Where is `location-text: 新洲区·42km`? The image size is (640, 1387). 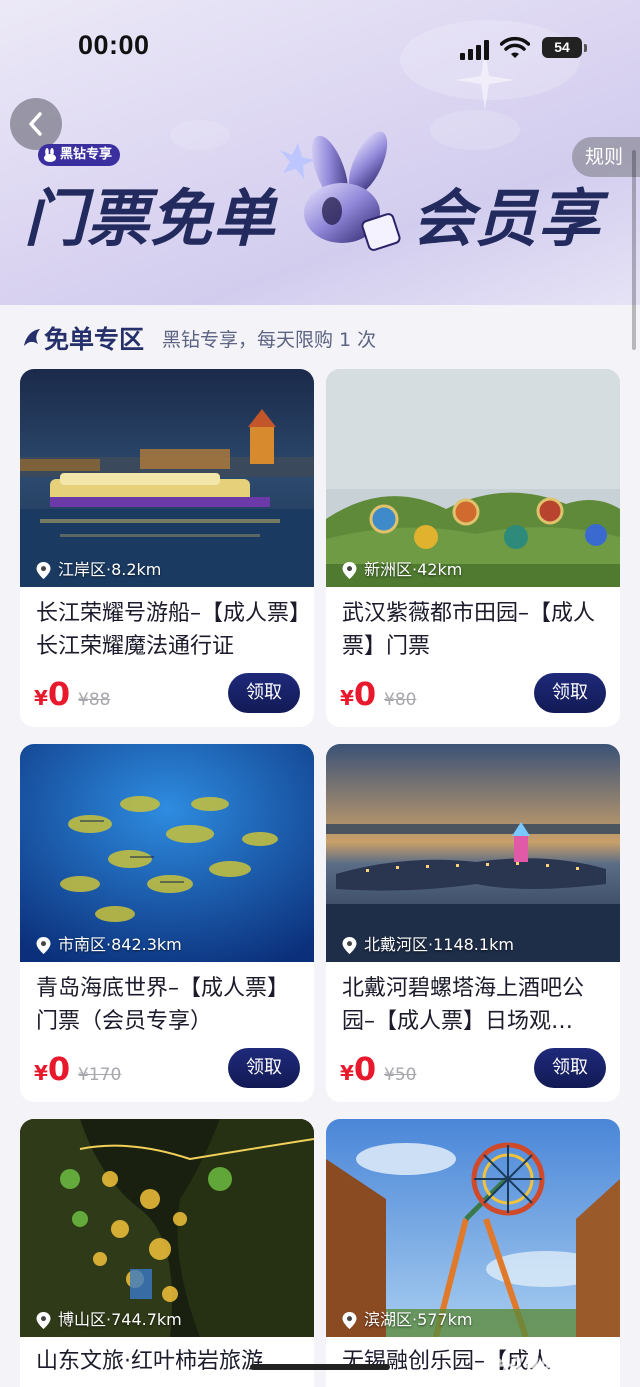
location-text: 新洲区·42km is located at coordinates (413, 569).